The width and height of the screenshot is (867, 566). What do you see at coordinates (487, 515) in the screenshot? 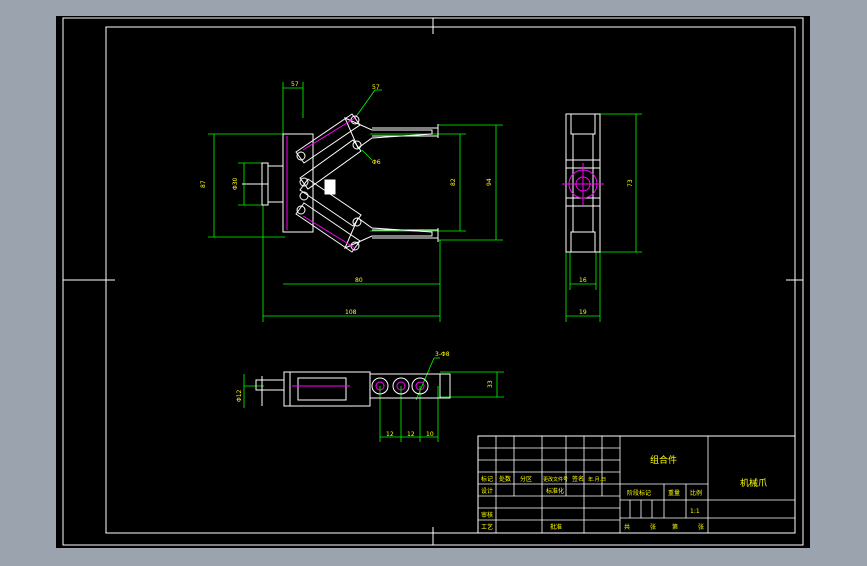
I see `label-review: 审核` at bounding box center [487, 515].